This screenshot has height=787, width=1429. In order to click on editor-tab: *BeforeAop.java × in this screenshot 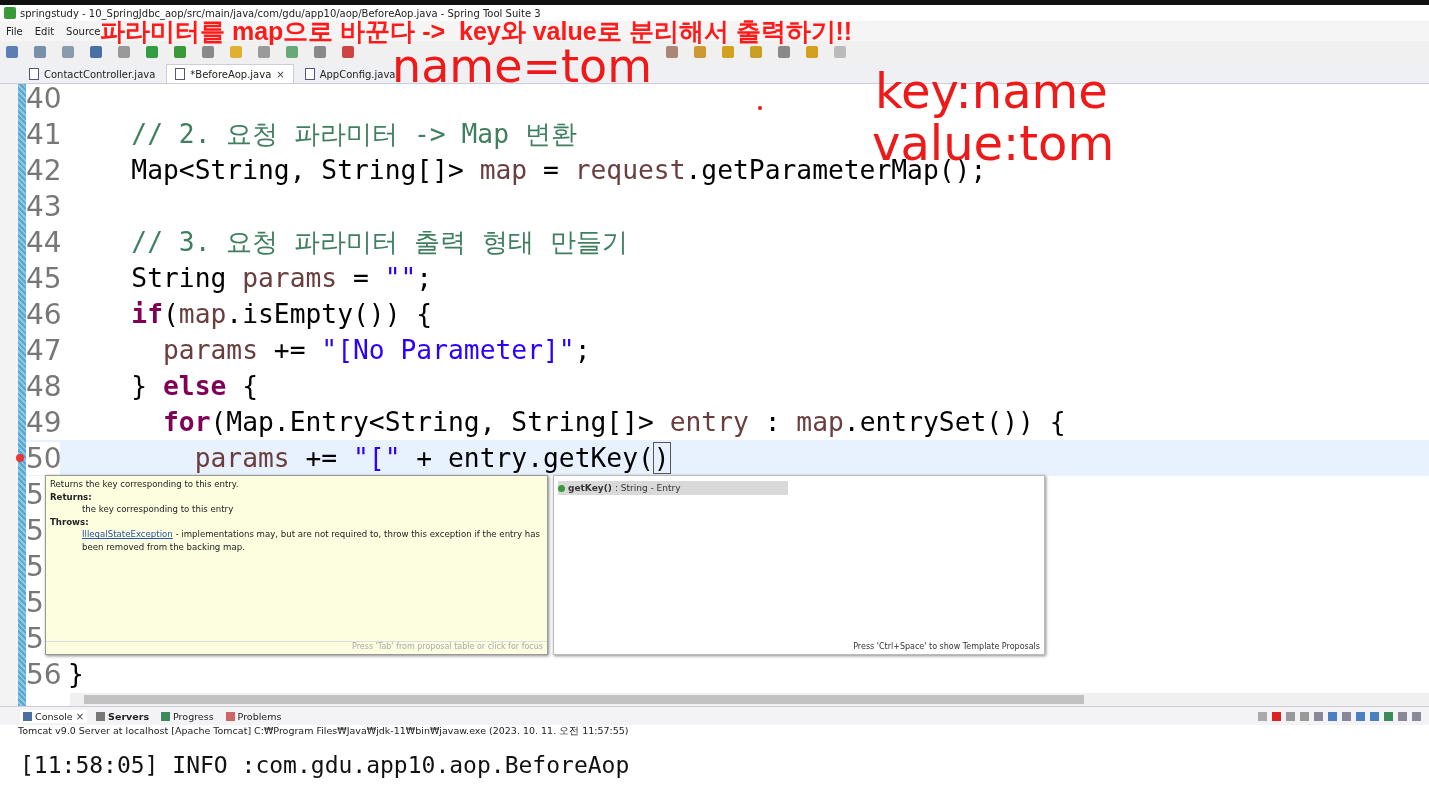, I will do `click(230, 73)`.